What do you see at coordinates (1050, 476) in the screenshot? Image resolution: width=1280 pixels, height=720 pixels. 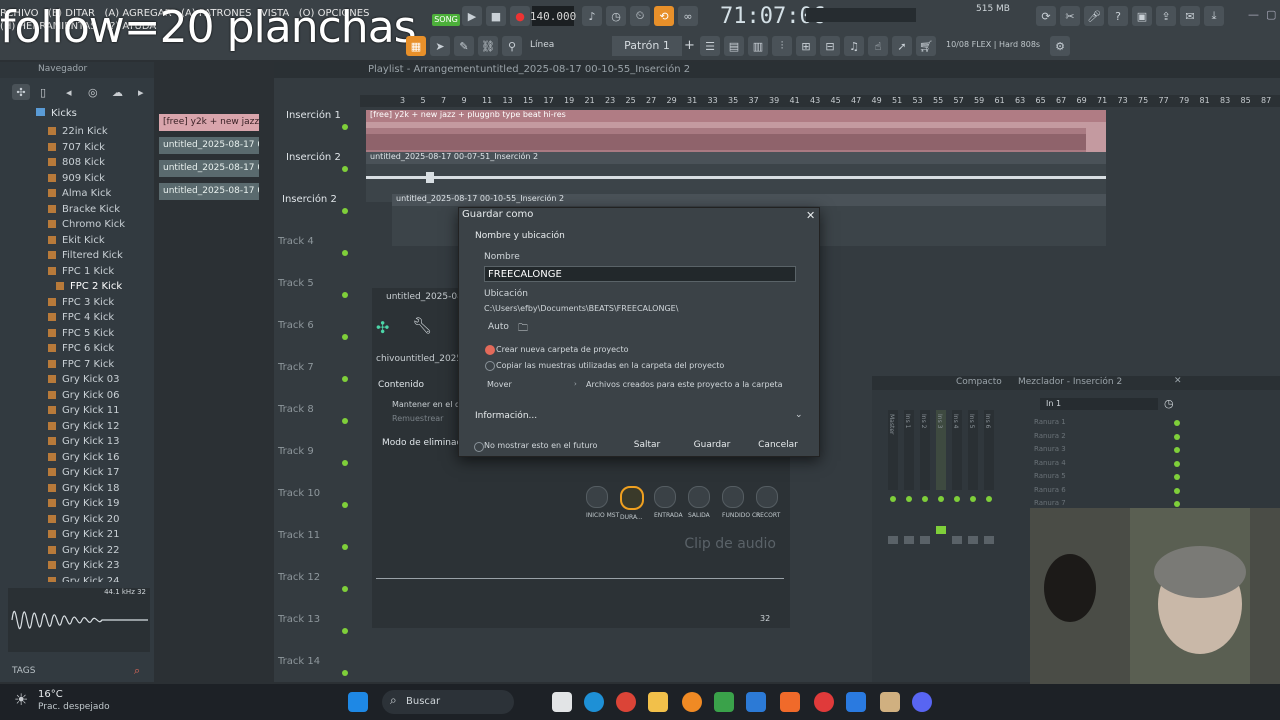 I see `mixer-slot: Ranura 5` at bounding box center [1050, 476].